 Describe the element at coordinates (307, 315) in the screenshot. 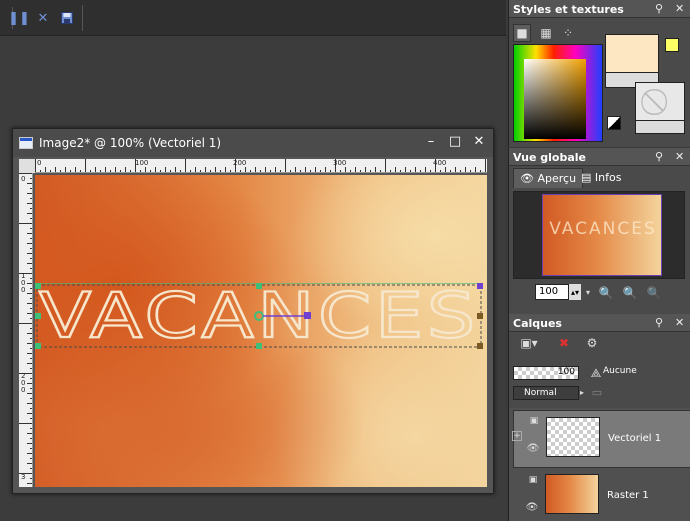

I see `rotation-handle` at that location.